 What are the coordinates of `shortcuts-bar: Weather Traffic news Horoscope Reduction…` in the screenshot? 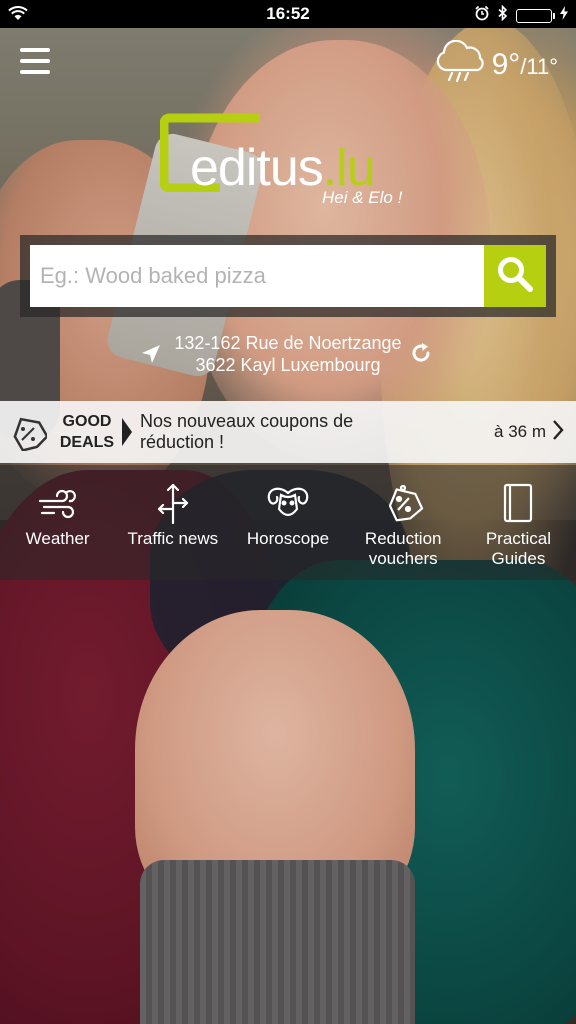 It's located at (288, 522).